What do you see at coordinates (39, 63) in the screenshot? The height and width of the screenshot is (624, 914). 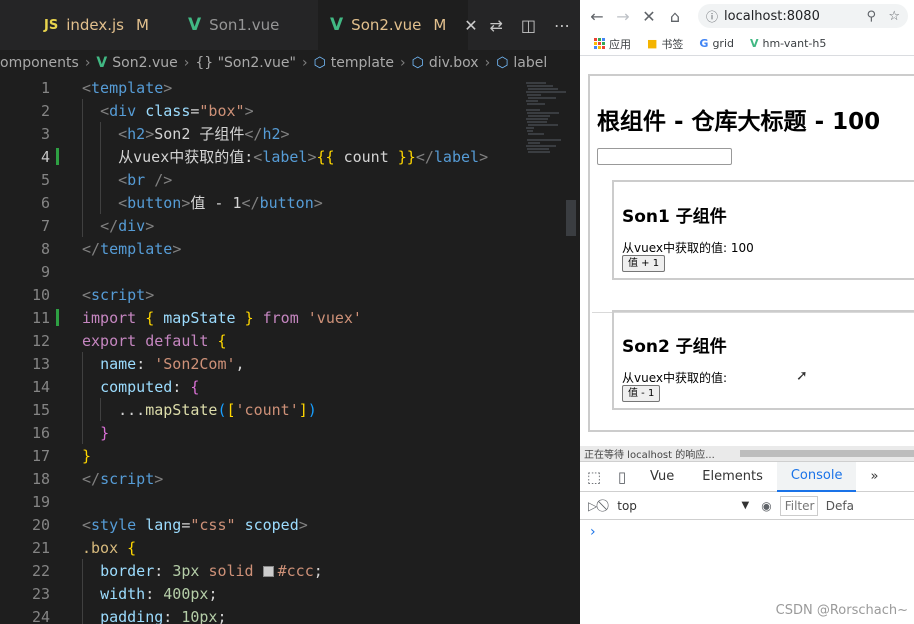 I see `breadcrumb-item: omponents` at bounding box center [39, 63].